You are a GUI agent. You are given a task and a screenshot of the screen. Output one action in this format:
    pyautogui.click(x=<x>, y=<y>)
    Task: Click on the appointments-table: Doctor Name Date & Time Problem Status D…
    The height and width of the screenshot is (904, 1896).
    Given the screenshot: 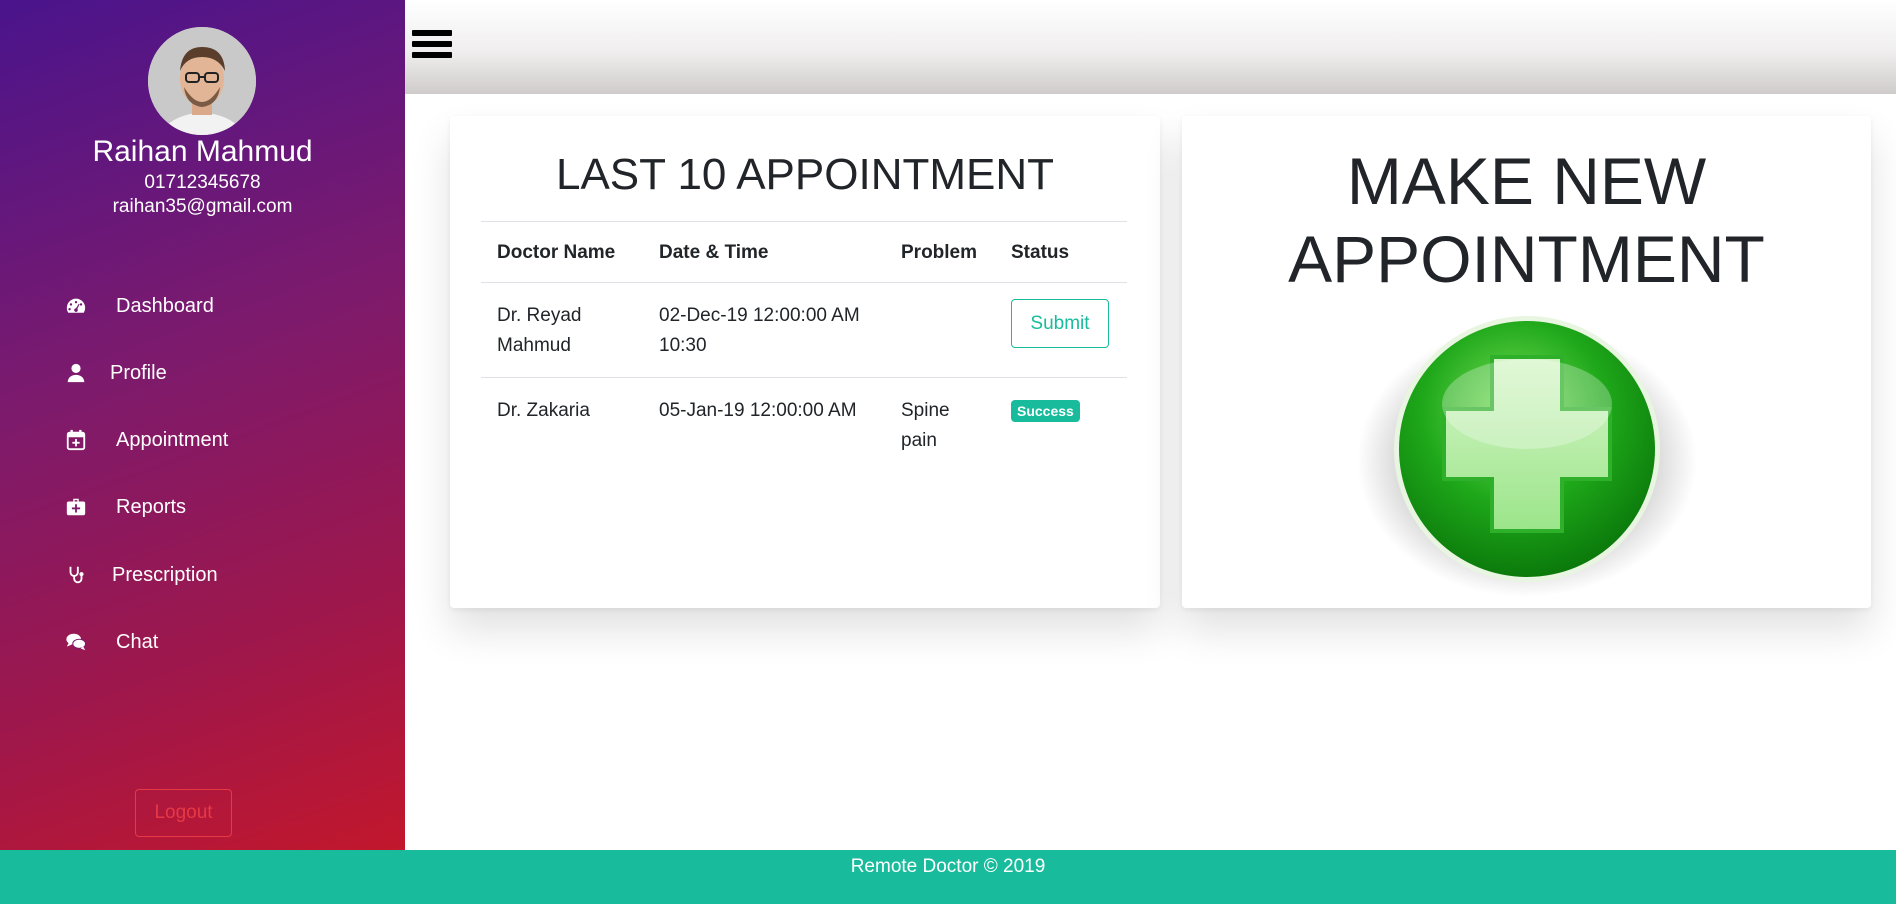 What is the action you would take?
    pyautogui.click(x=804, y=346)
    